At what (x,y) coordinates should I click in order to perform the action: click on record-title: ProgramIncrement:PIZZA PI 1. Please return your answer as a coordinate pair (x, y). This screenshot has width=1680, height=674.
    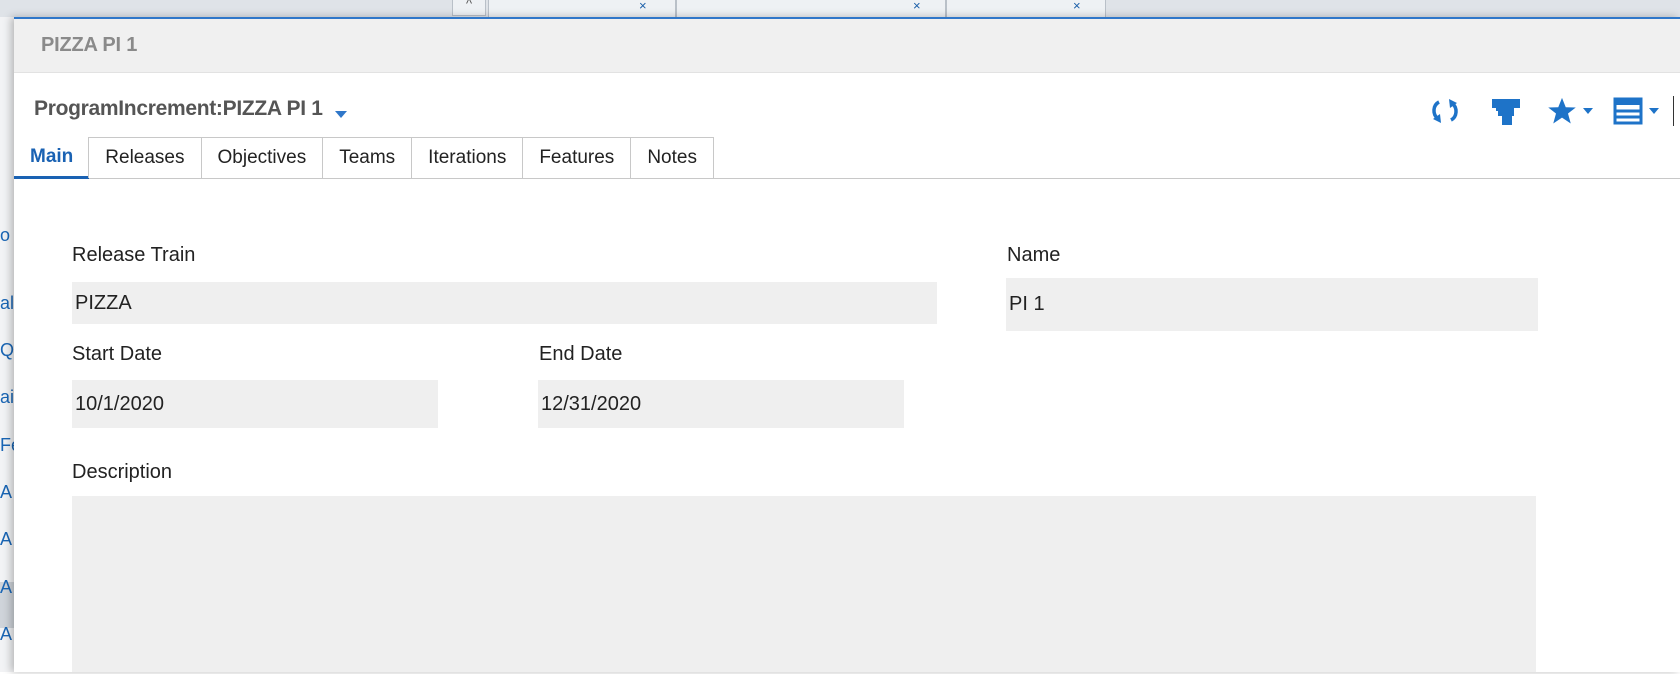
    Looking at the image, I should click on (190, 109).